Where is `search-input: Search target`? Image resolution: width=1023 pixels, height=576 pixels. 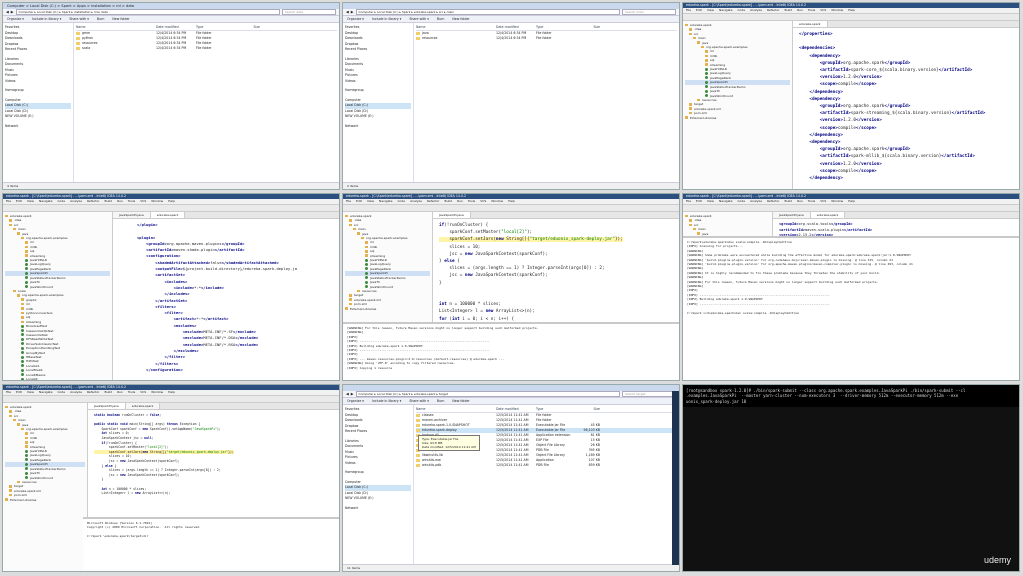
search-input: Search target is located at coordinates (649, 394).